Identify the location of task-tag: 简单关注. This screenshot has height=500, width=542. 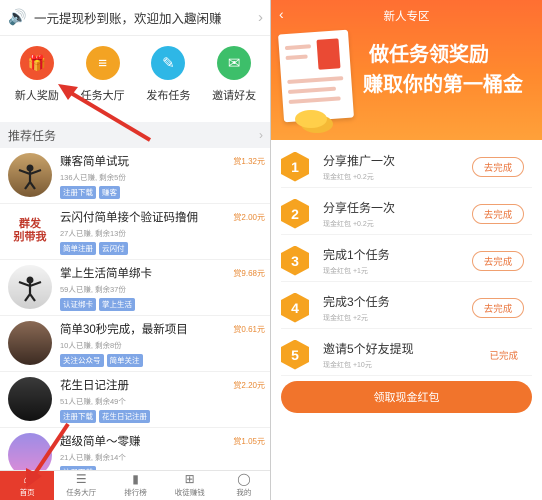
(124, 360).